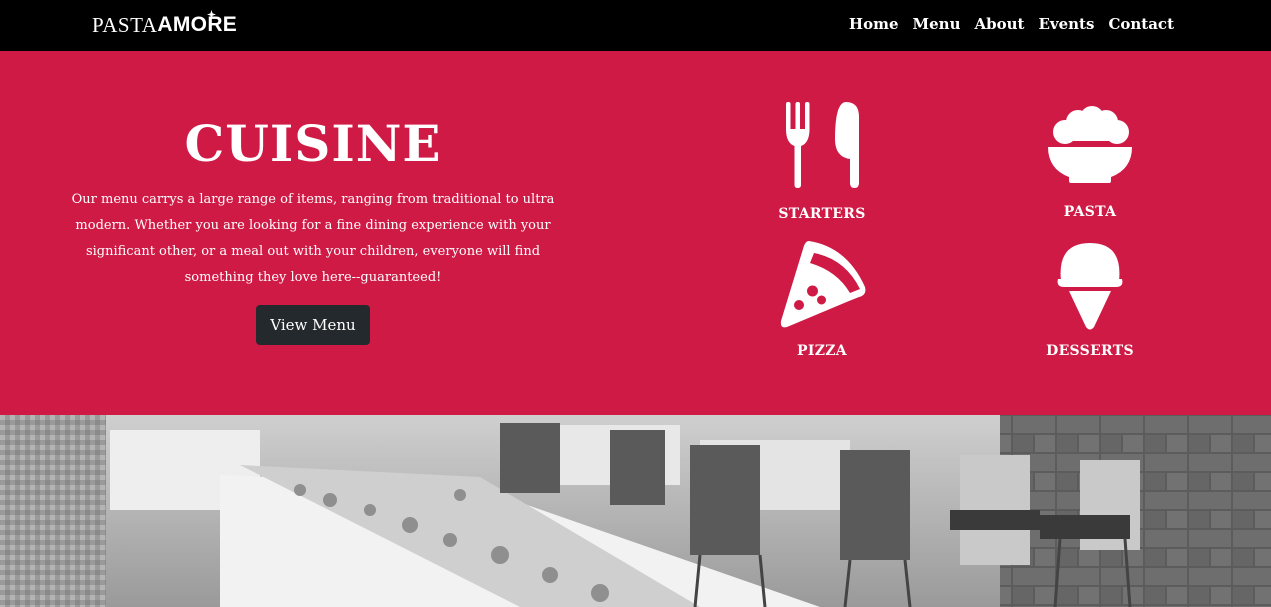  What do you see at coordinates (1066, 24) in the screenshot?
I see `nav-events: Events` at bounding box center [1066, 24].